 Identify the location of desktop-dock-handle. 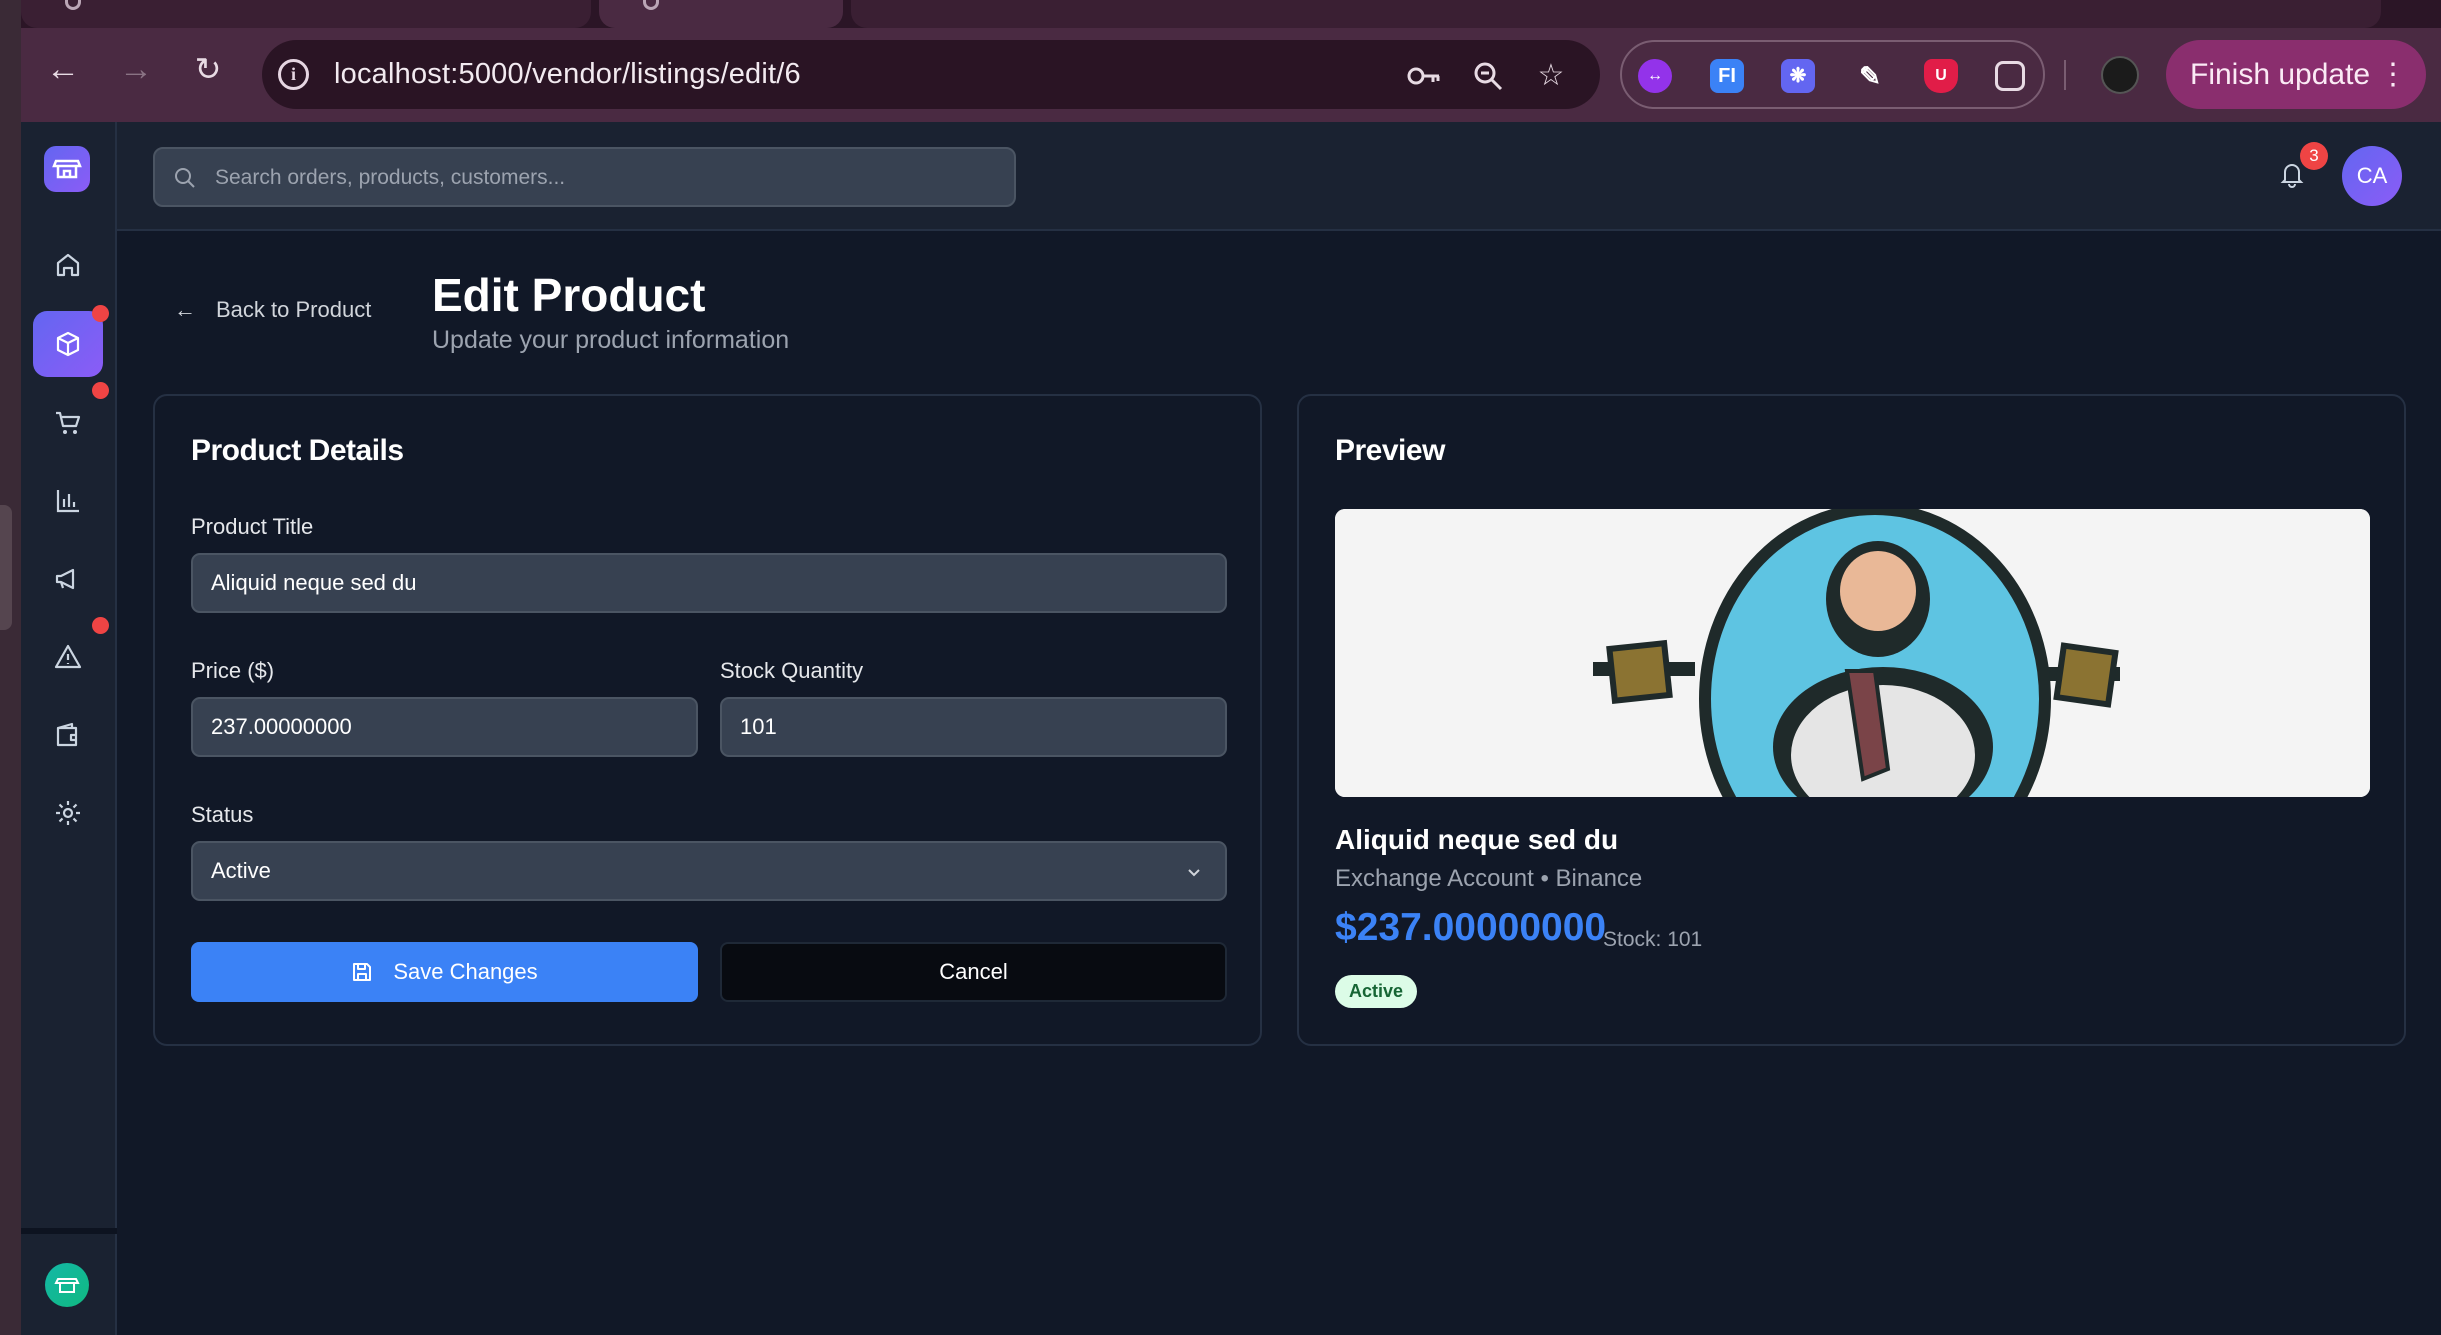
(6, 567).